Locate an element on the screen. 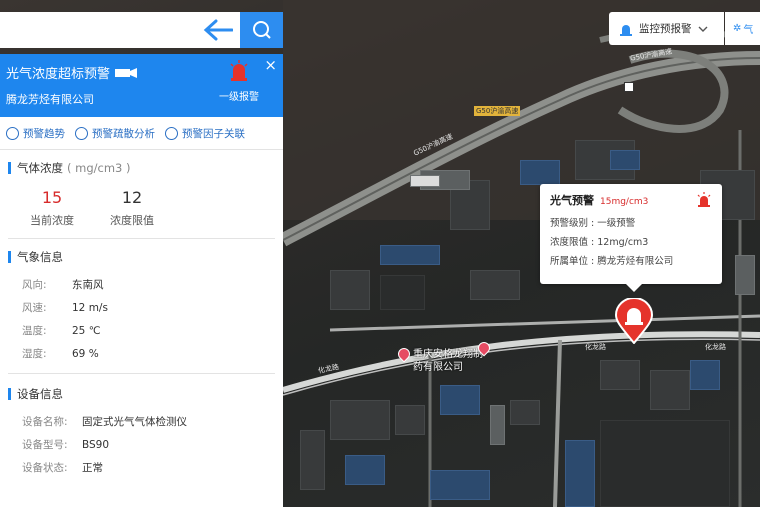 This screenshot has height=507, width=760. action-label: 预警疏散分析 is located at coordinates (123, 133).